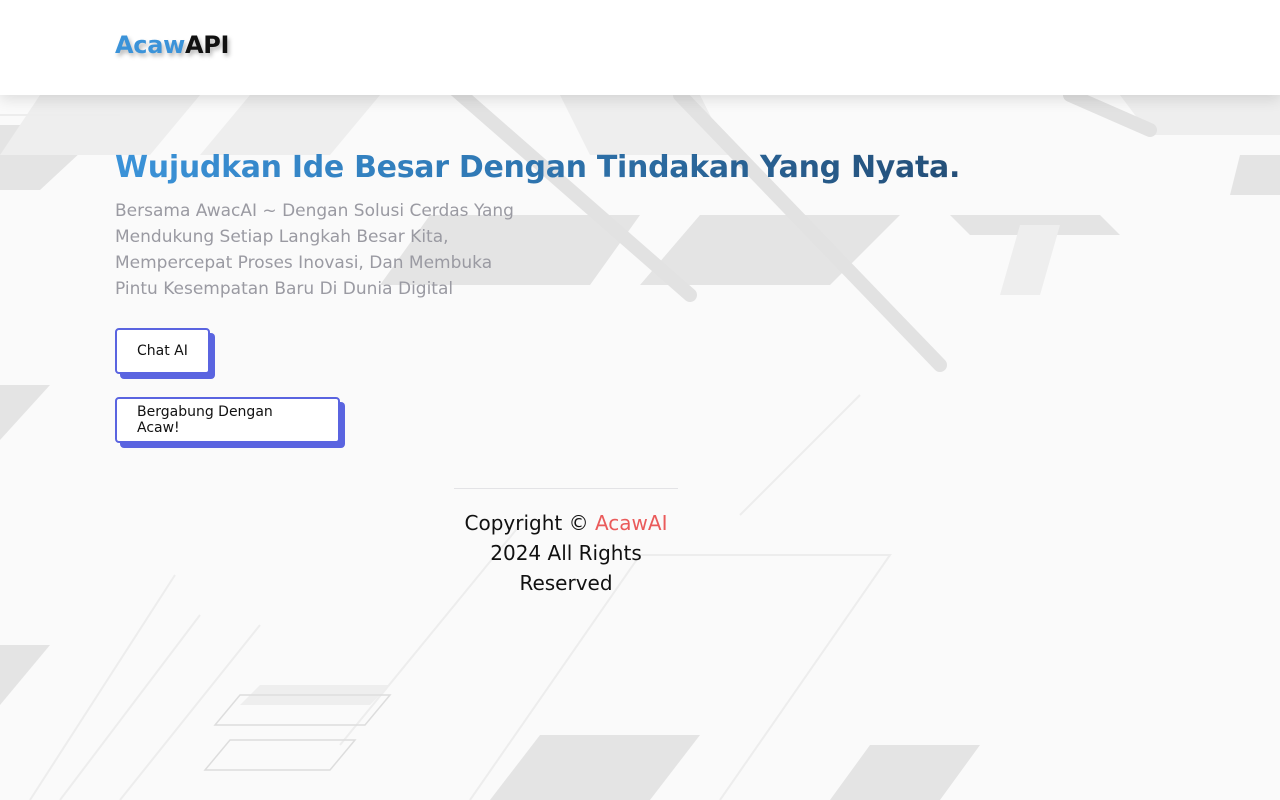 The image size is (1280, 800). I want to click on footer-brand-link: AcawAI, so click(631, 523).